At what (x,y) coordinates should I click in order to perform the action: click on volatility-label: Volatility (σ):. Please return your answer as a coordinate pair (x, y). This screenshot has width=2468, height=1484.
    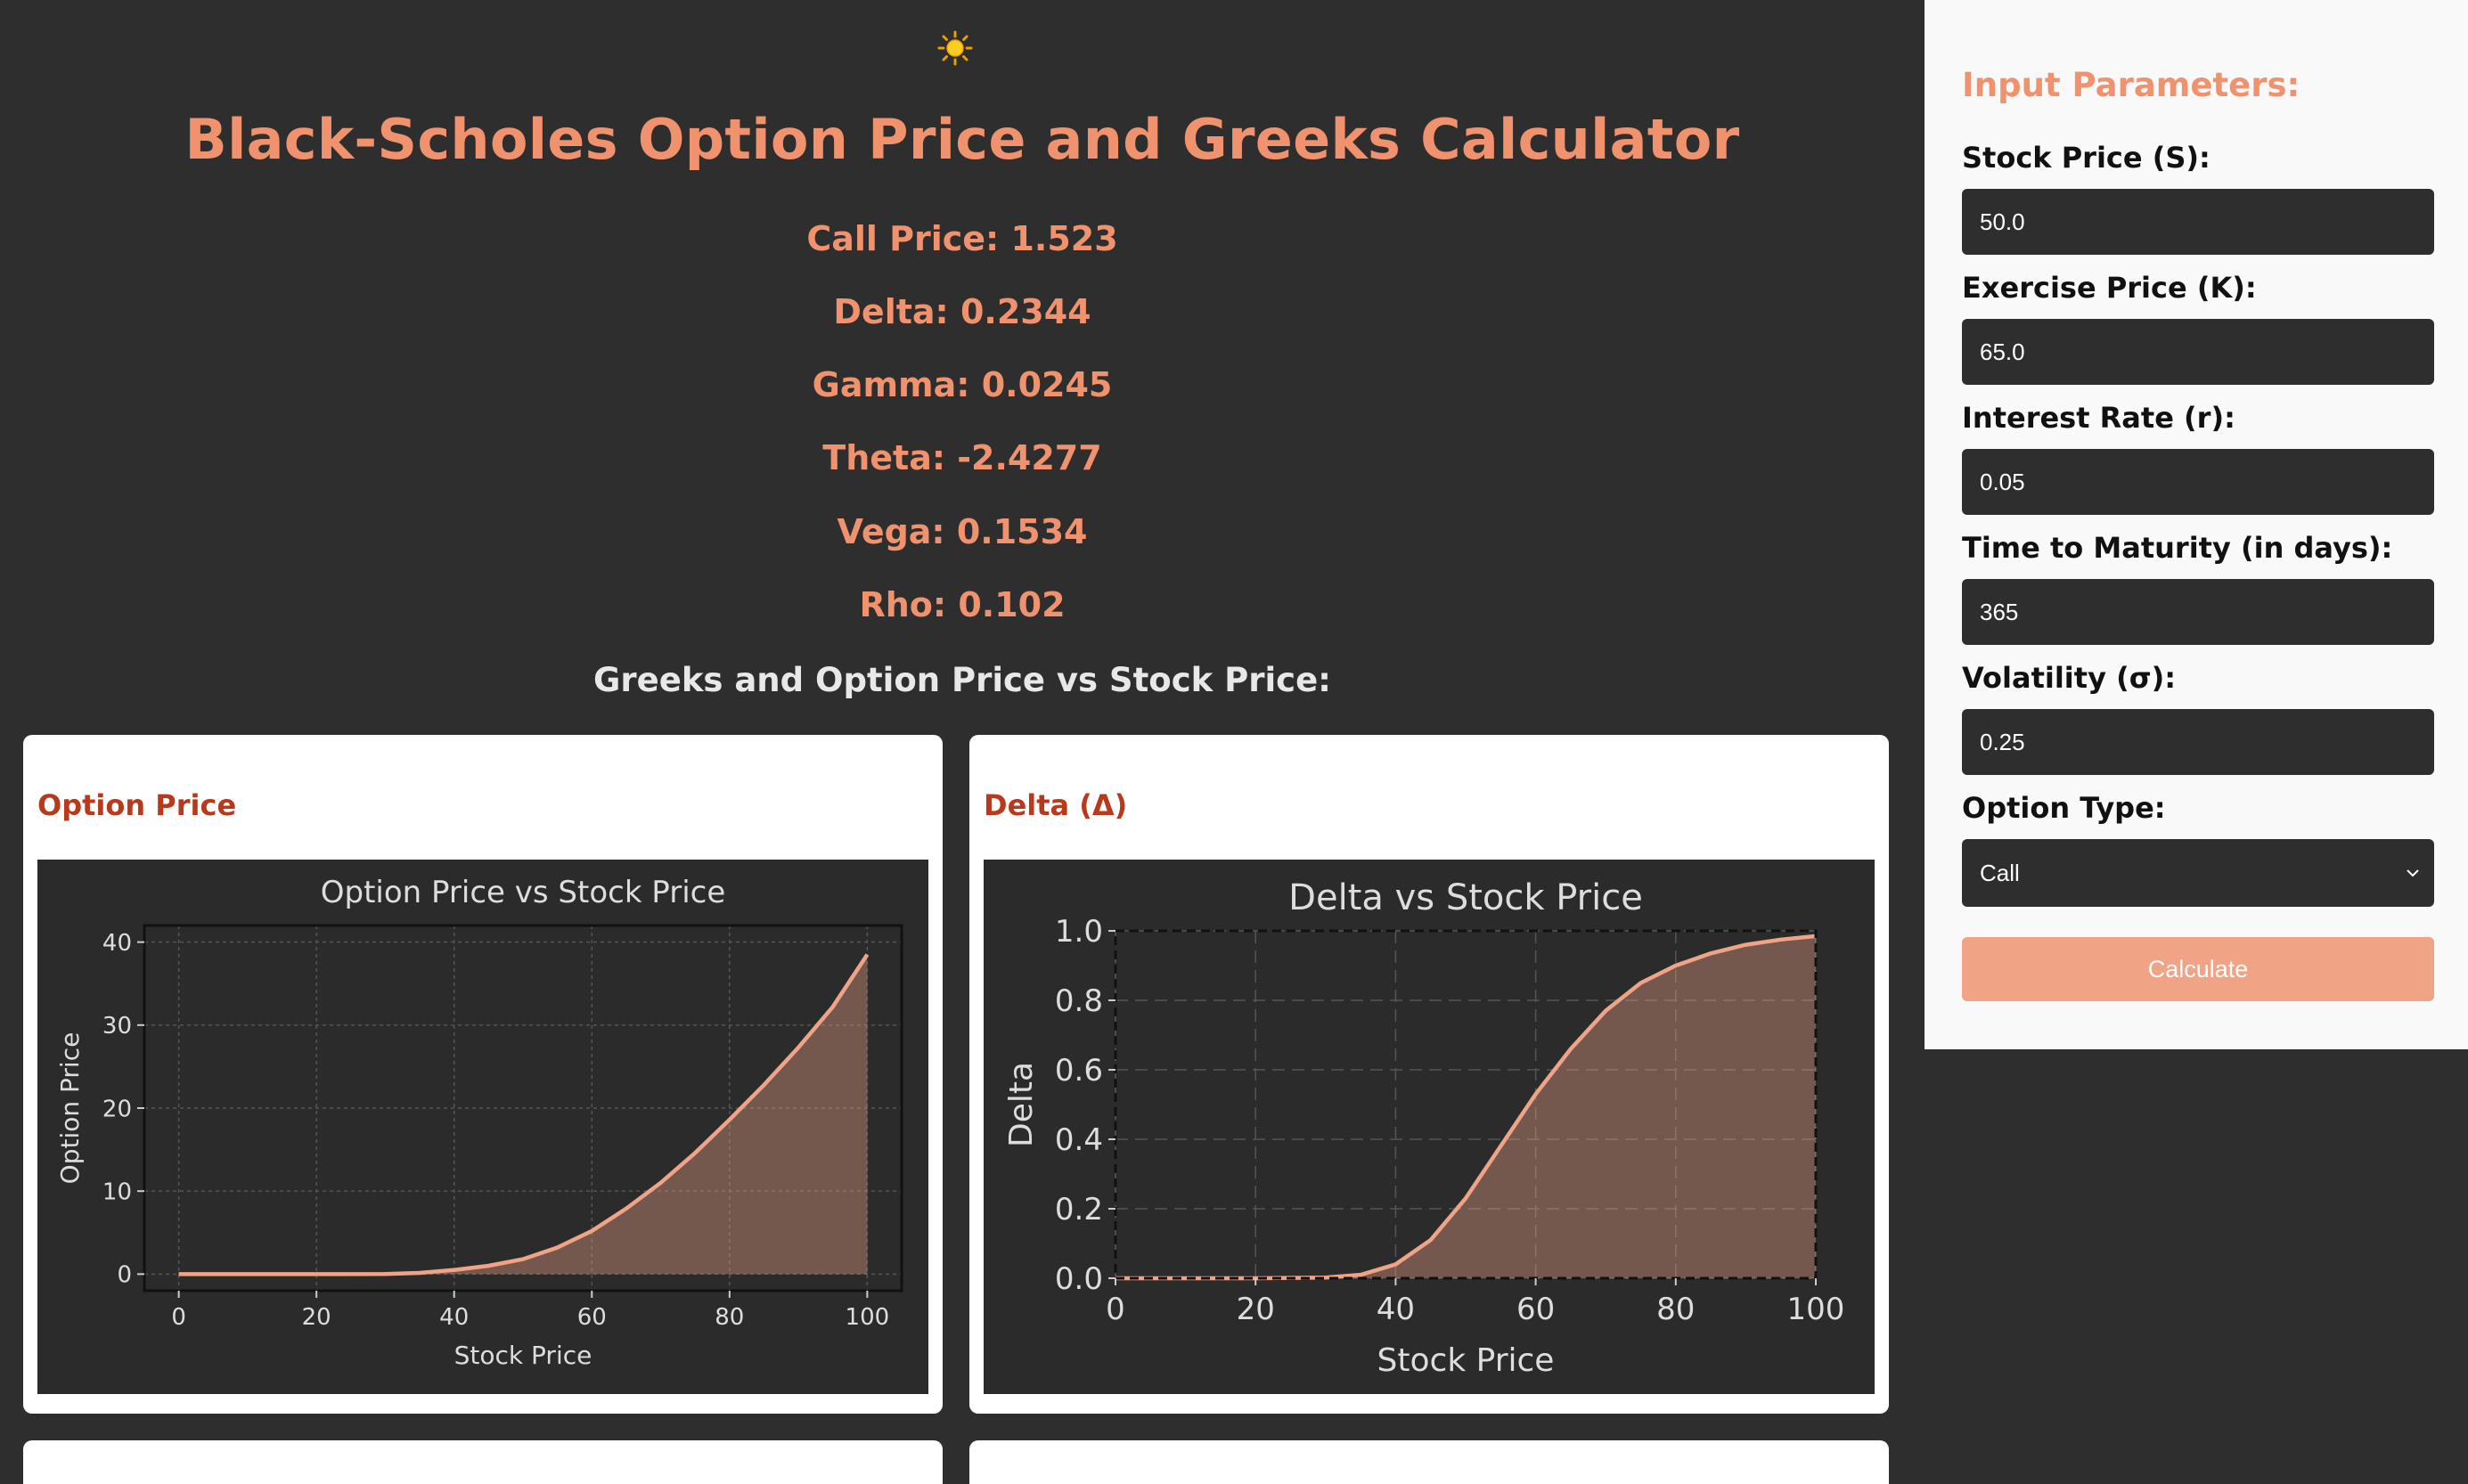
    Looking at the image, I should click on (2069, 678).